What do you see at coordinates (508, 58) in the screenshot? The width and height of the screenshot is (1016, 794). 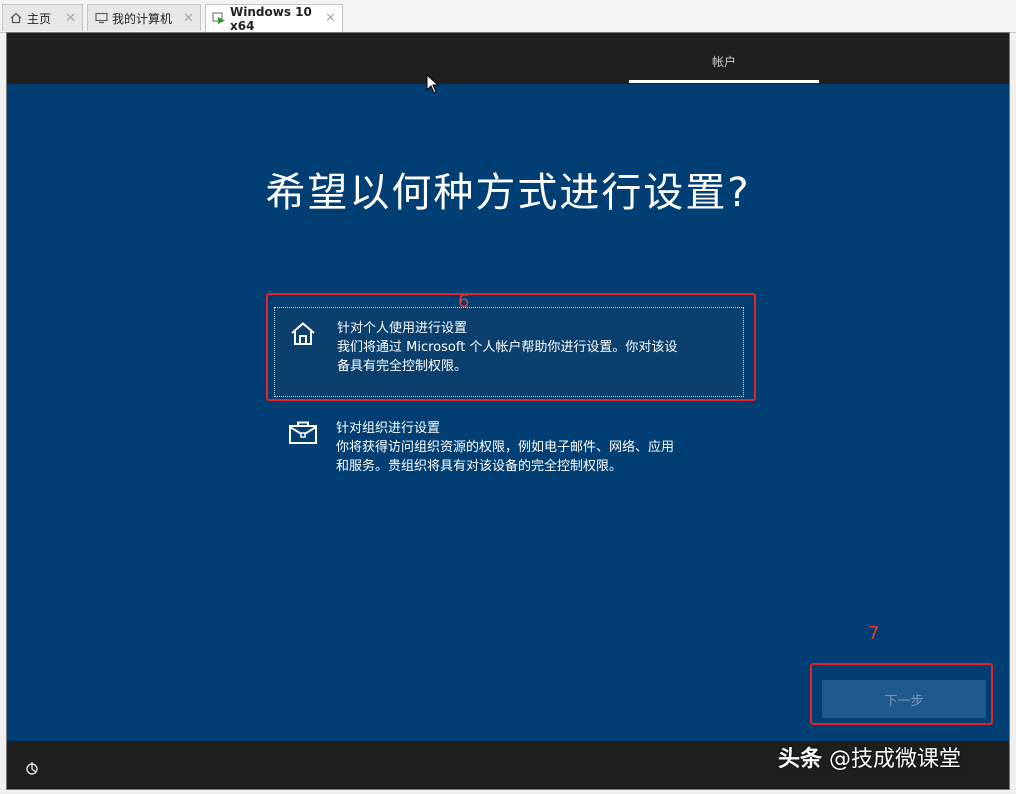 I see `oobe-progress-bar: 帐户` at bounding box center [508, 58].